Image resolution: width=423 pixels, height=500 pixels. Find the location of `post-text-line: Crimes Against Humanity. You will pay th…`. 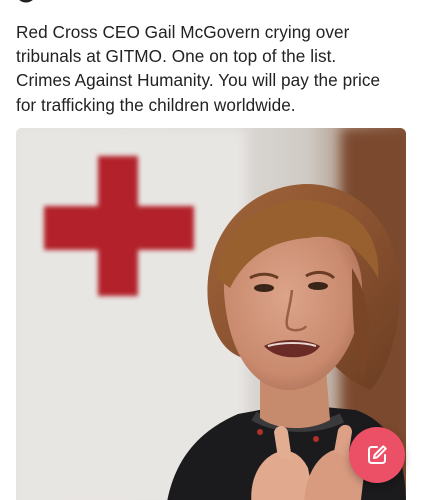

post-text-line: Crimes Against Humanity. You will pay th… is located at coordinates (198, 80).